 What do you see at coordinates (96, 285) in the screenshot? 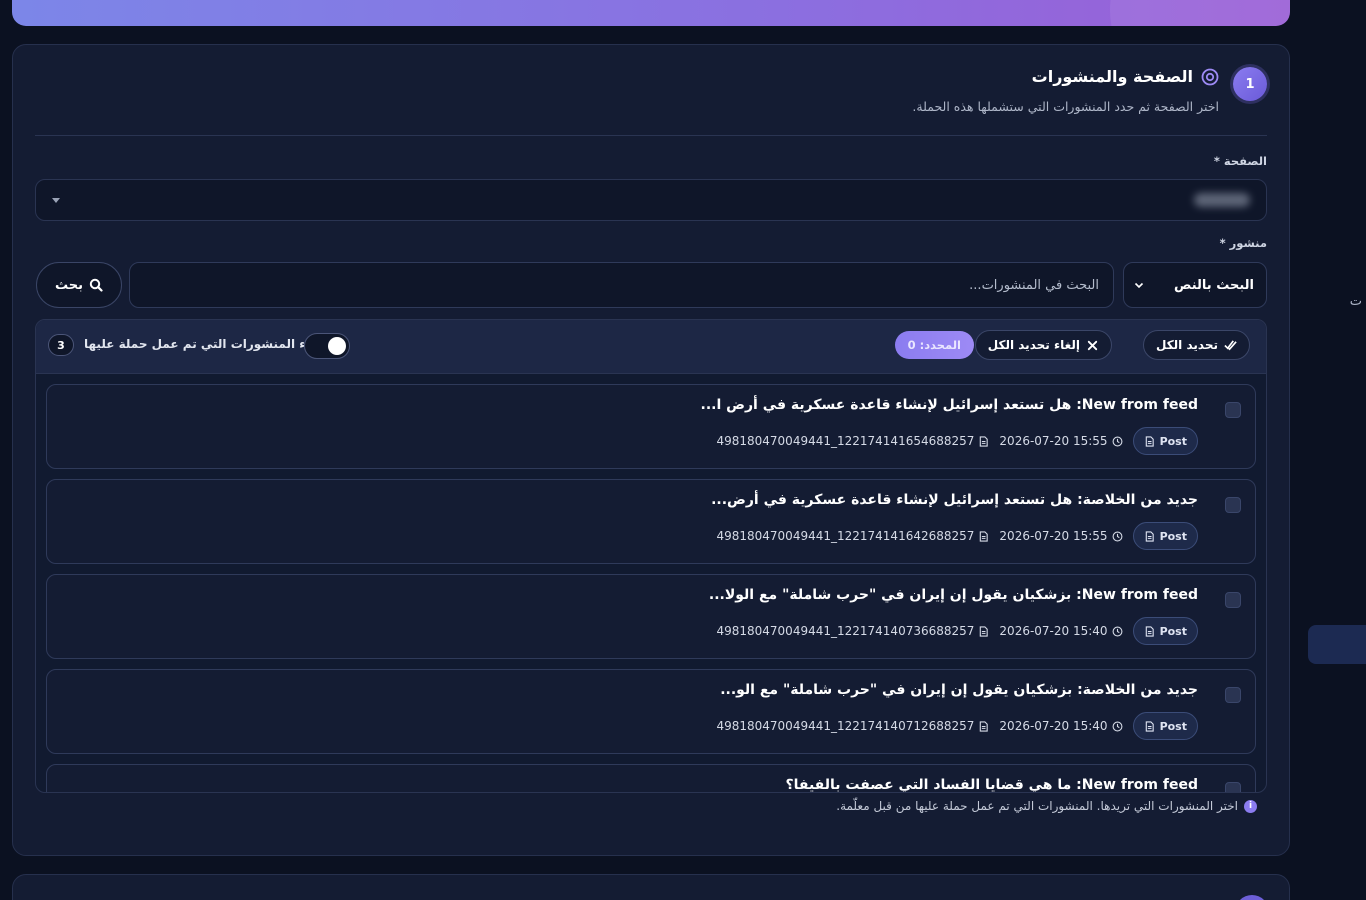
I see `search-icon` at bounding box center [96, 285].